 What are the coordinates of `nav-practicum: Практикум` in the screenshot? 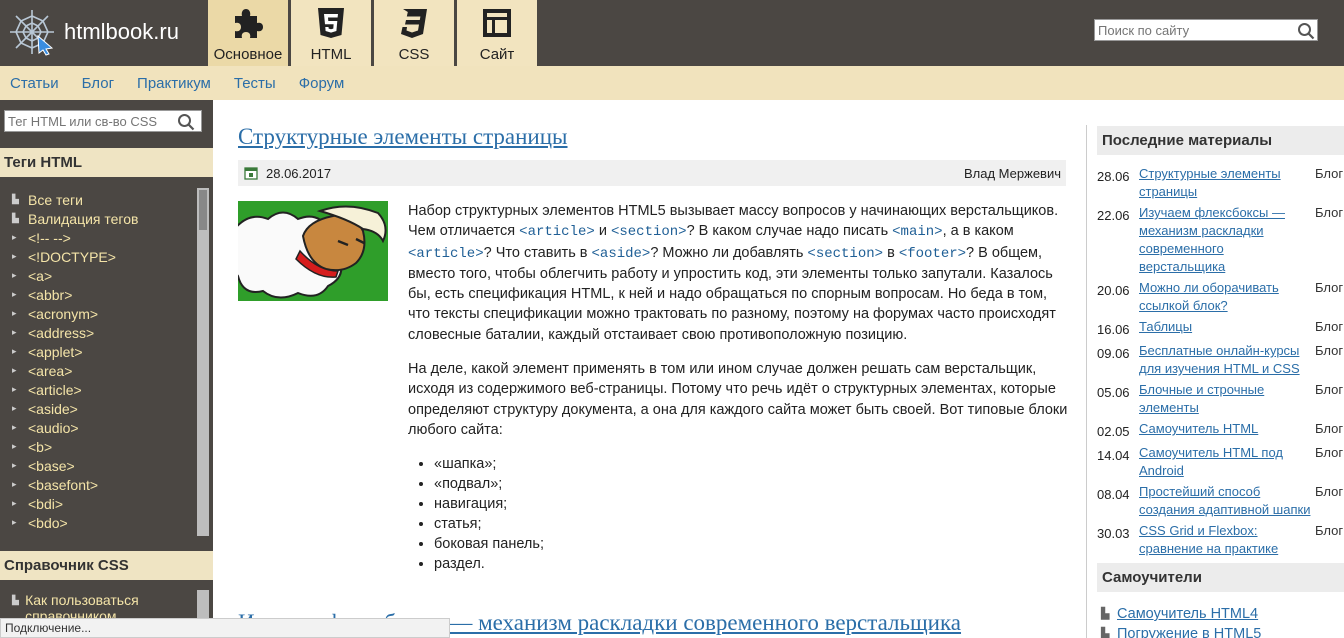 It's located at (174, 83).